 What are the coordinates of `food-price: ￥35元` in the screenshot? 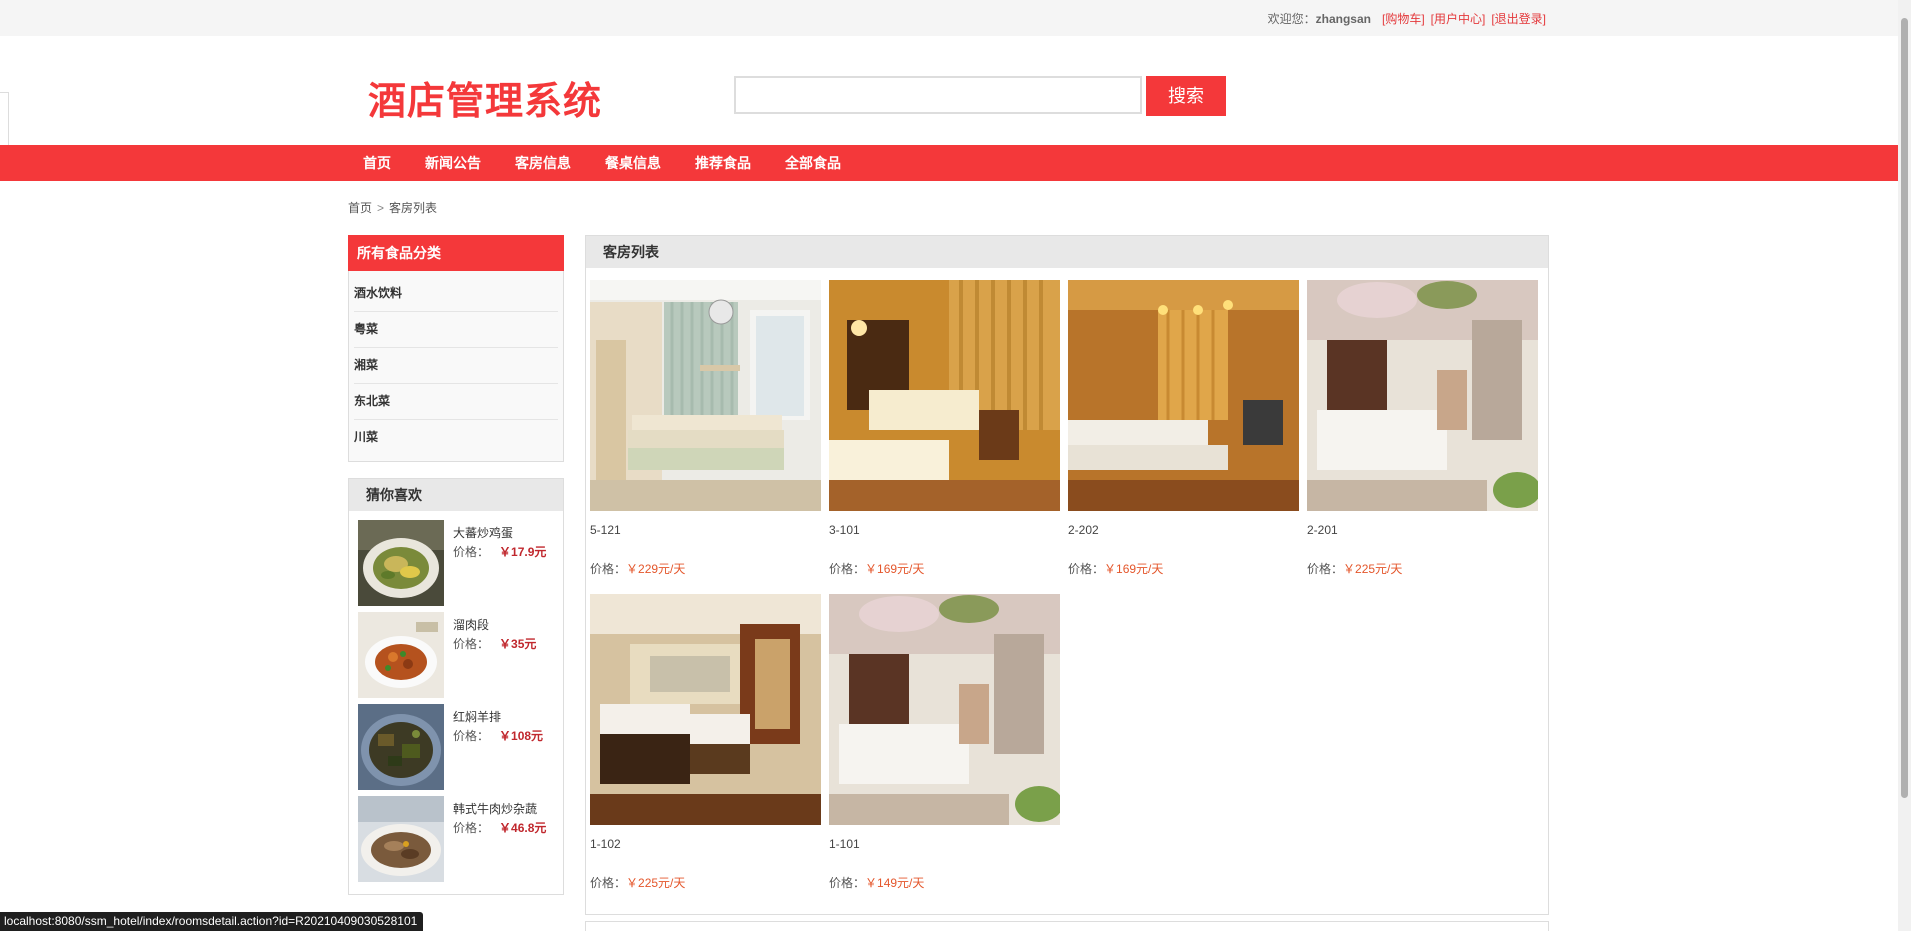 It's located at (518, 644).